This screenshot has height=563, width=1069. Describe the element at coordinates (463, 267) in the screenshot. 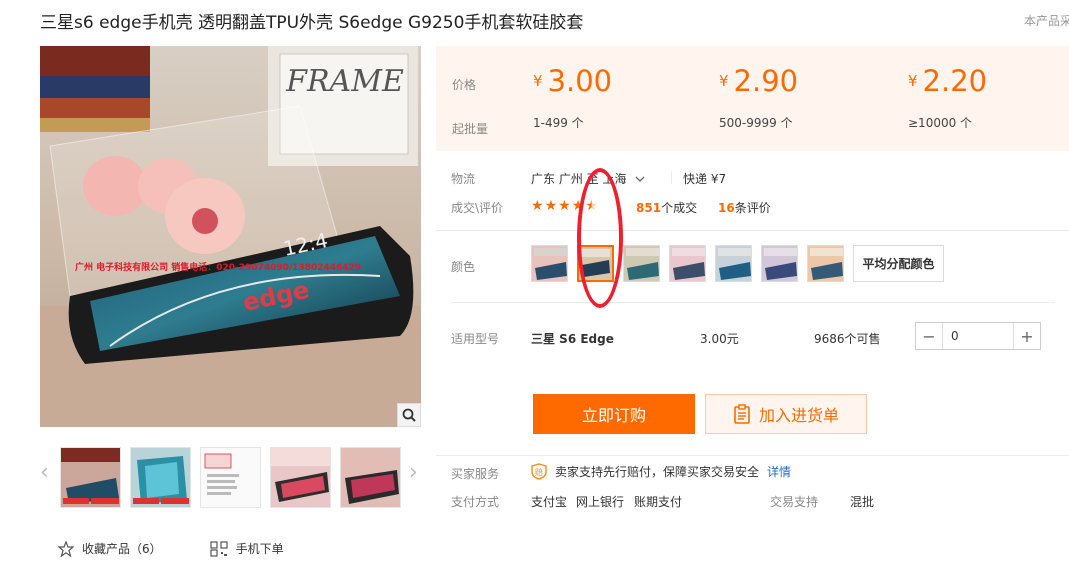

I see `color-label: 颜色` at that location.